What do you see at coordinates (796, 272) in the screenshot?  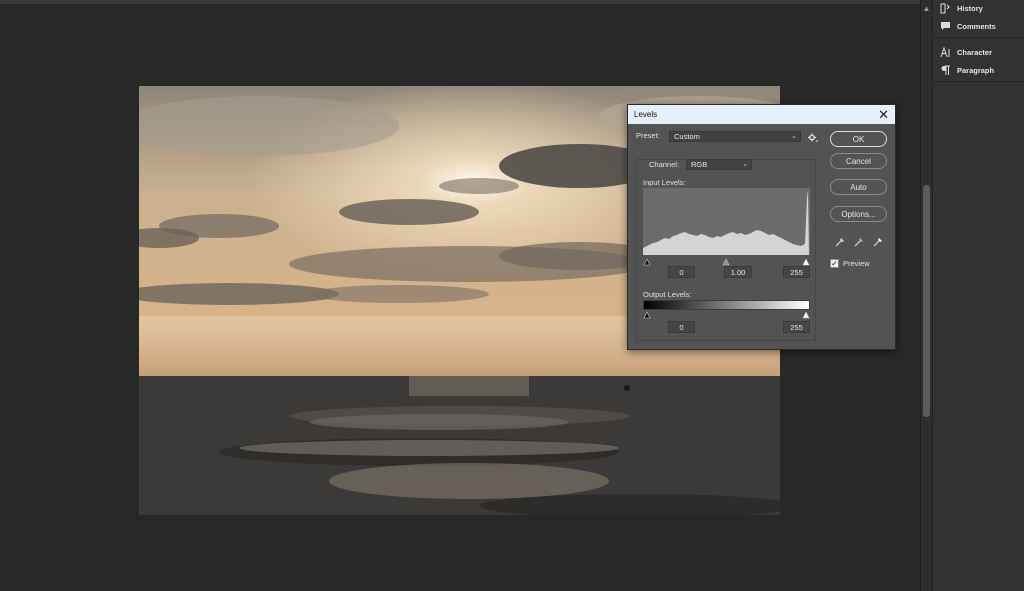 I see `input-white-field: 255` at bounding box center [796, 272].